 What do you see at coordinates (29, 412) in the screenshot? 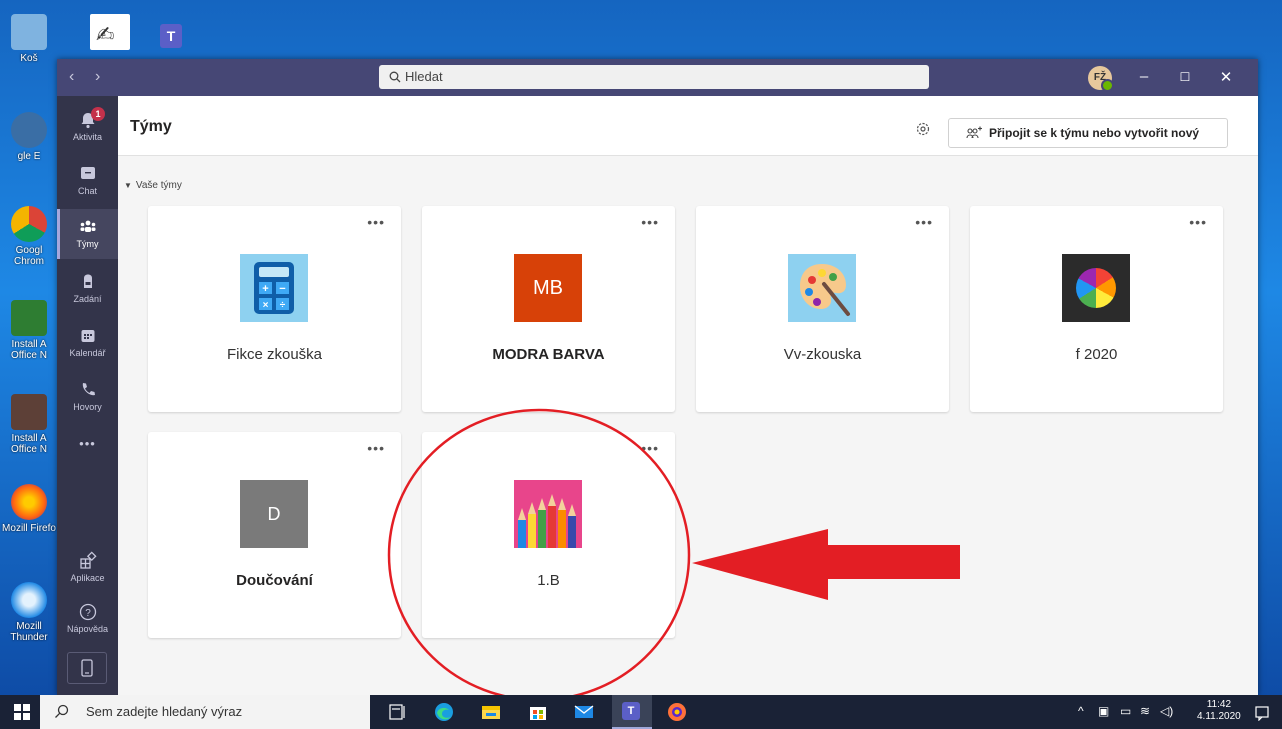
I see `user-icon` at bounding box center [29, 412].